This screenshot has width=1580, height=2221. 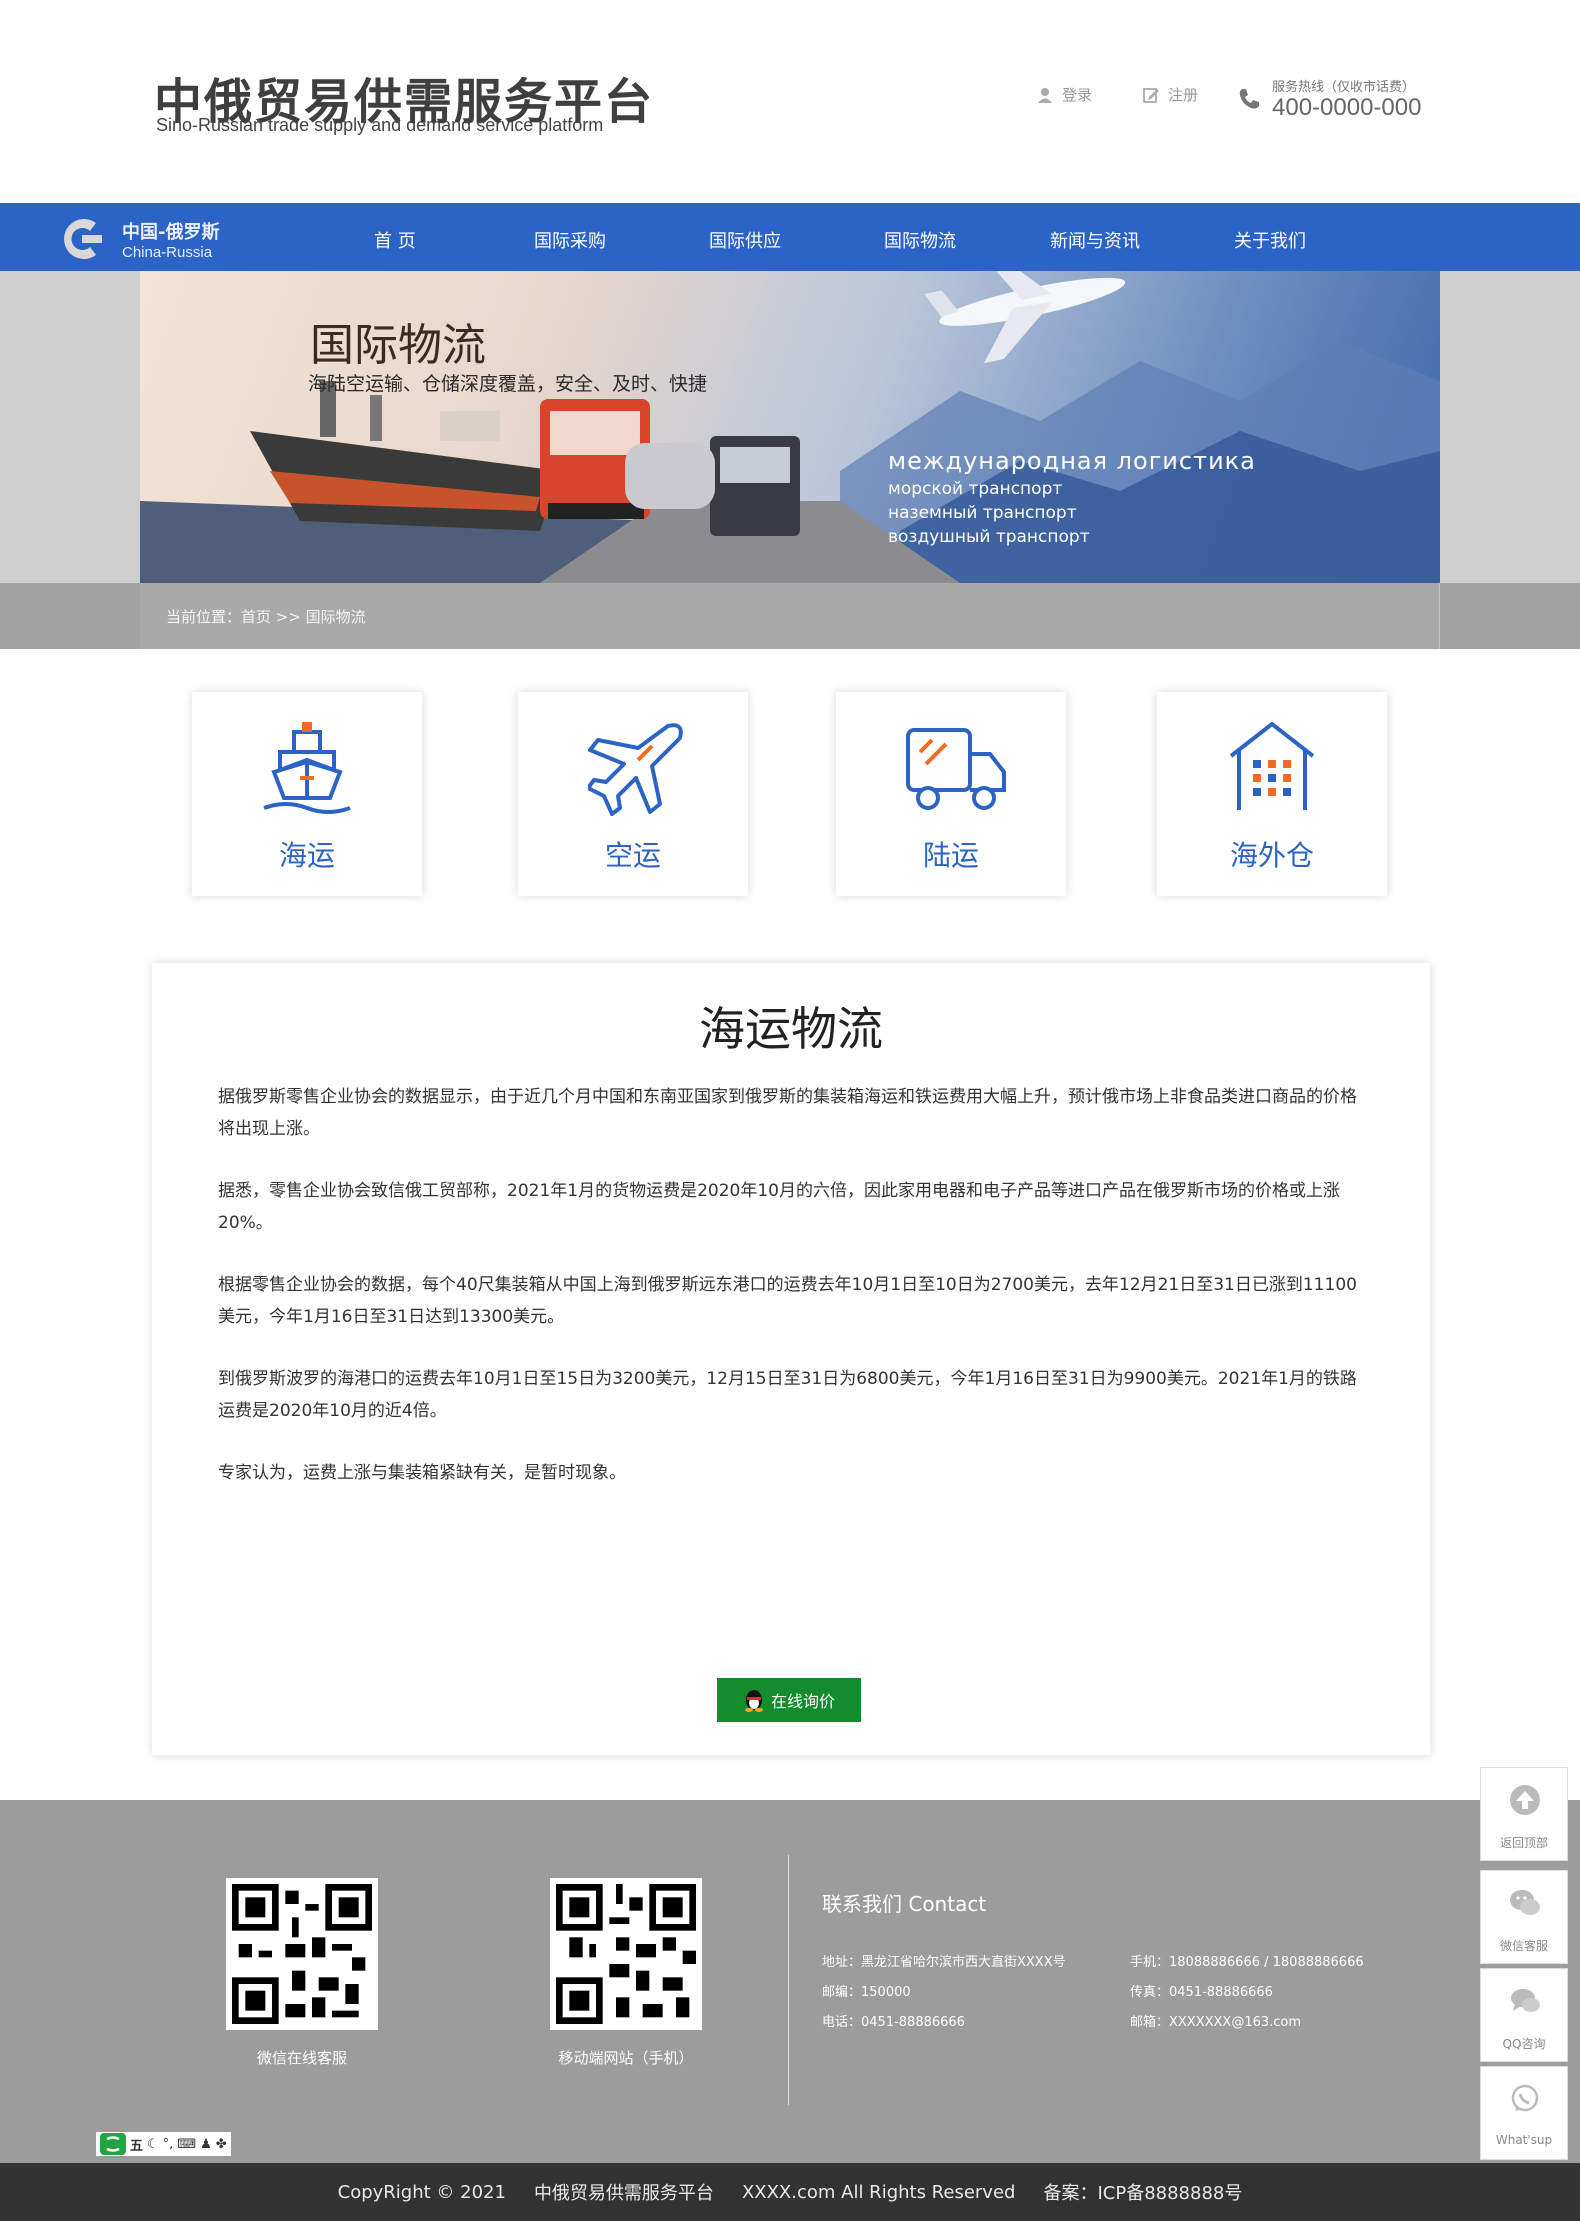 What do you see at coordinates (1524, 2015) in the screenshot?
I see `qq-consult-button: QQ咨询` at bounding box center [1524, 2015].